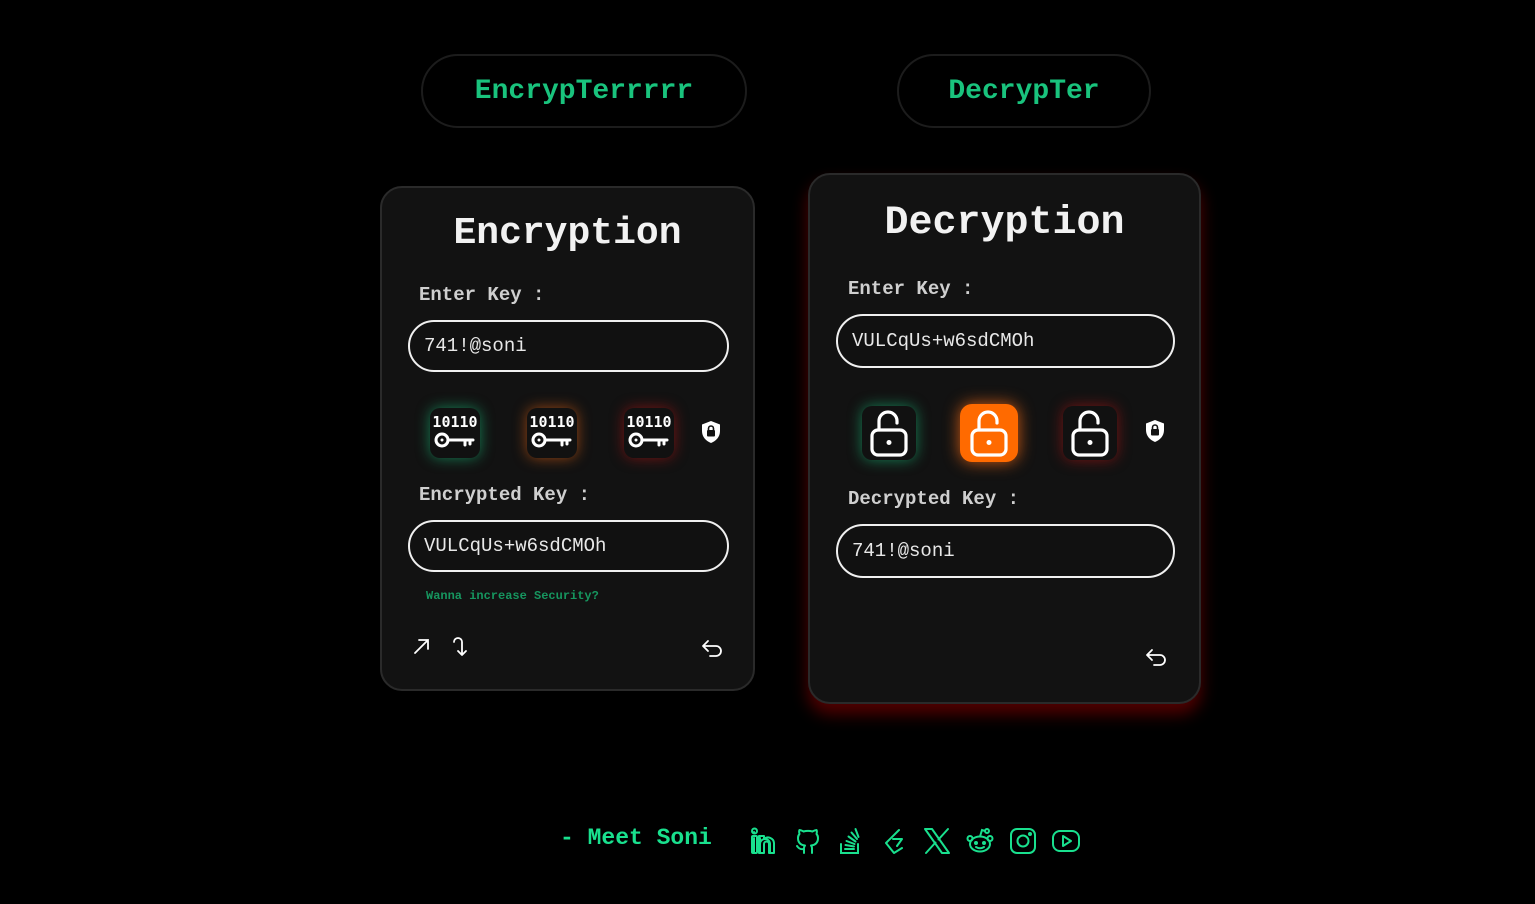 The height and width of the screenshot is (904, 1535). I want to click on unlock-icon-active, so click(989, 433).